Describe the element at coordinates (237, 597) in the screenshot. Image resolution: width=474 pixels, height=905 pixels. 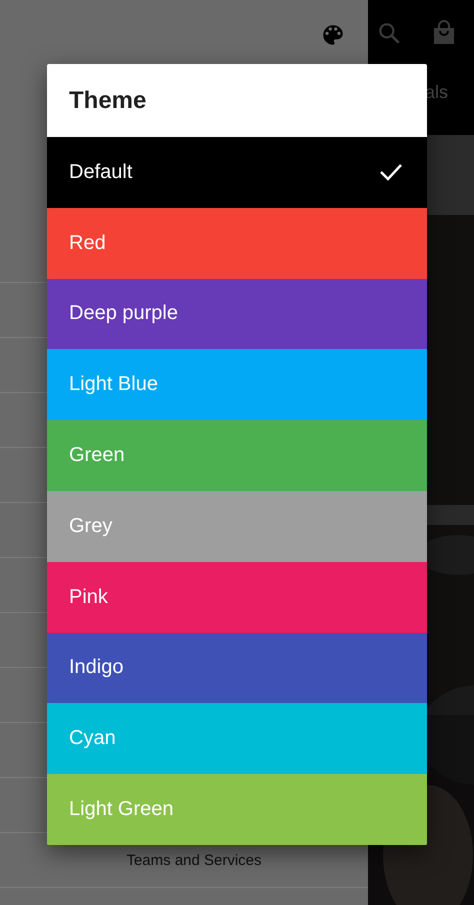
I see `theme-option: Pink` at that location.